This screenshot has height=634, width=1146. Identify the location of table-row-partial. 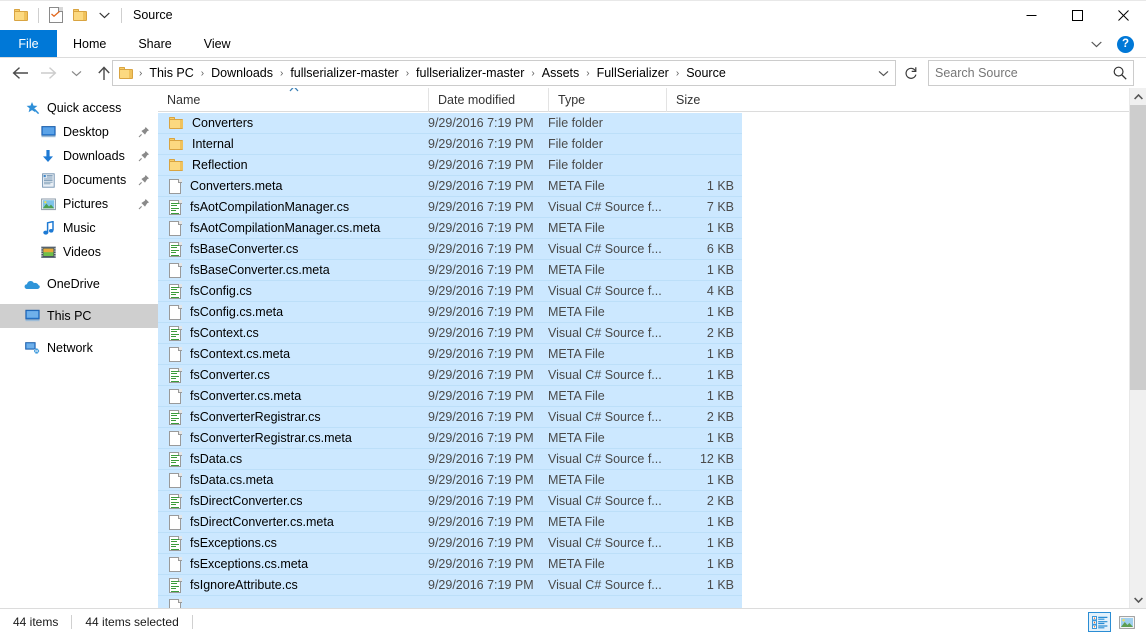
(450, 602).